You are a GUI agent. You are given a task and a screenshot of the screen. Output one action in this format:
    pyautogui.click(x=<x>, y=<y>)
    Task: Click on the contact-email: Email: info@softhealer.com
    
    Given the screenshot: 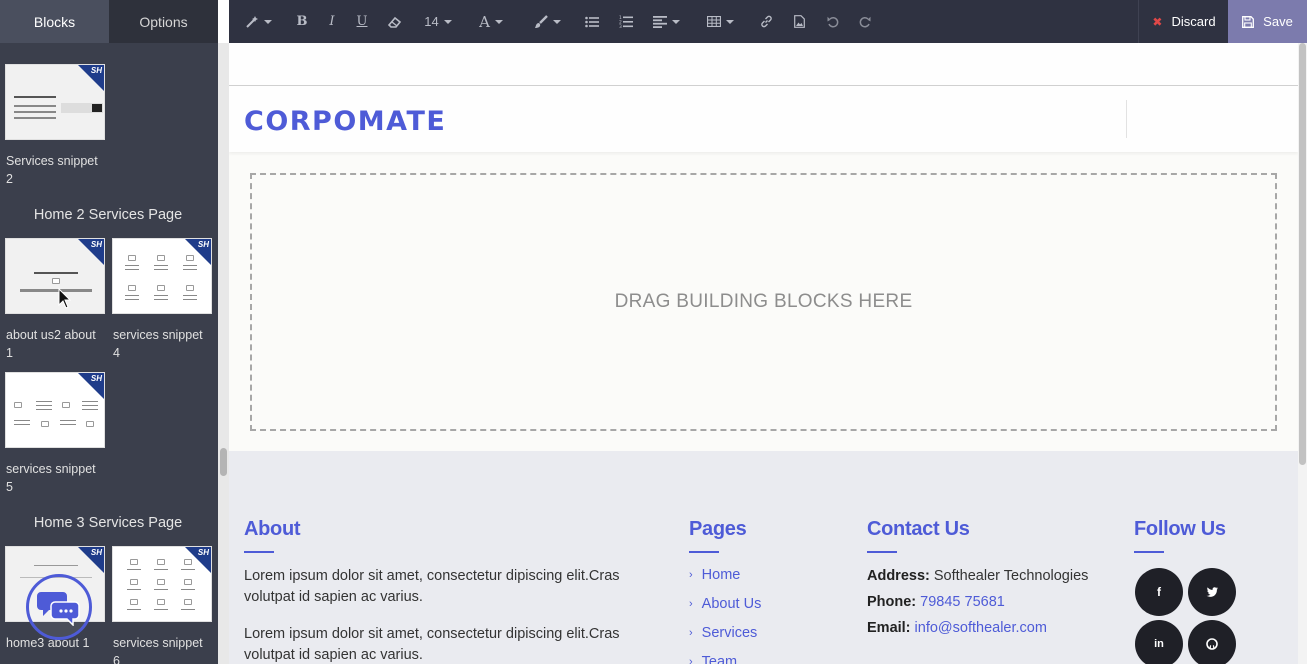 What is the action you would take?
    pyautogui.click(x=957, y=628)
    